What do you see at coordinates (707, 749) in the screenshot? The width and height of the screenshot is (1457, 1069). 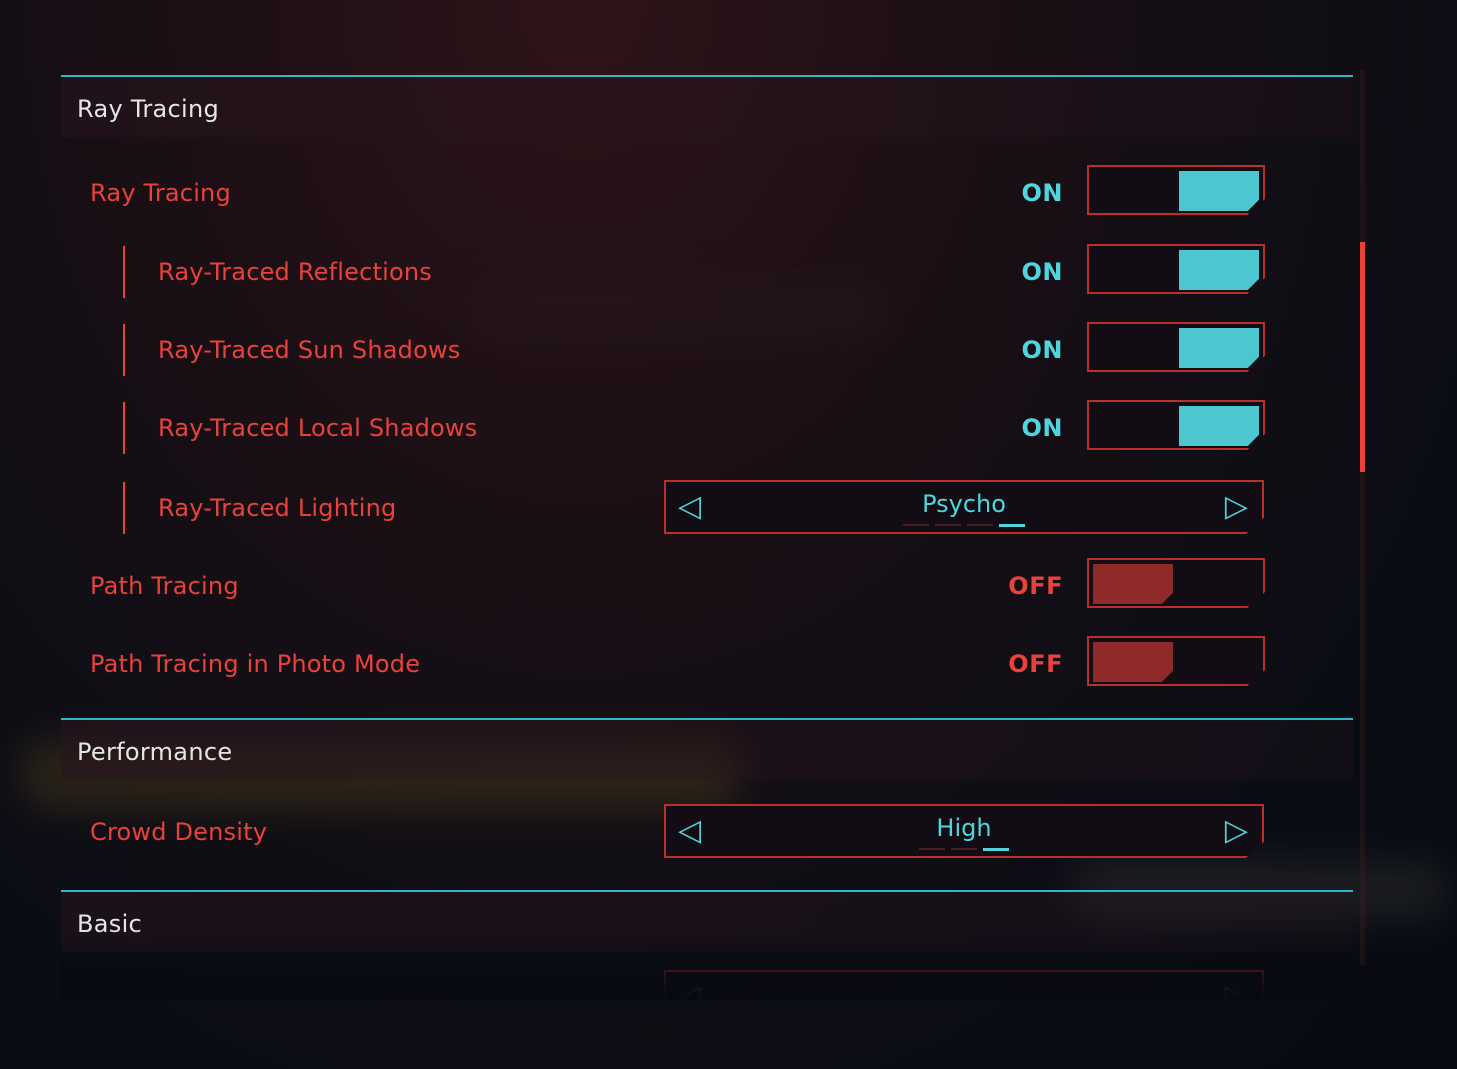 I see `section-header-performance: Performance` at bounding box center [707, 749].